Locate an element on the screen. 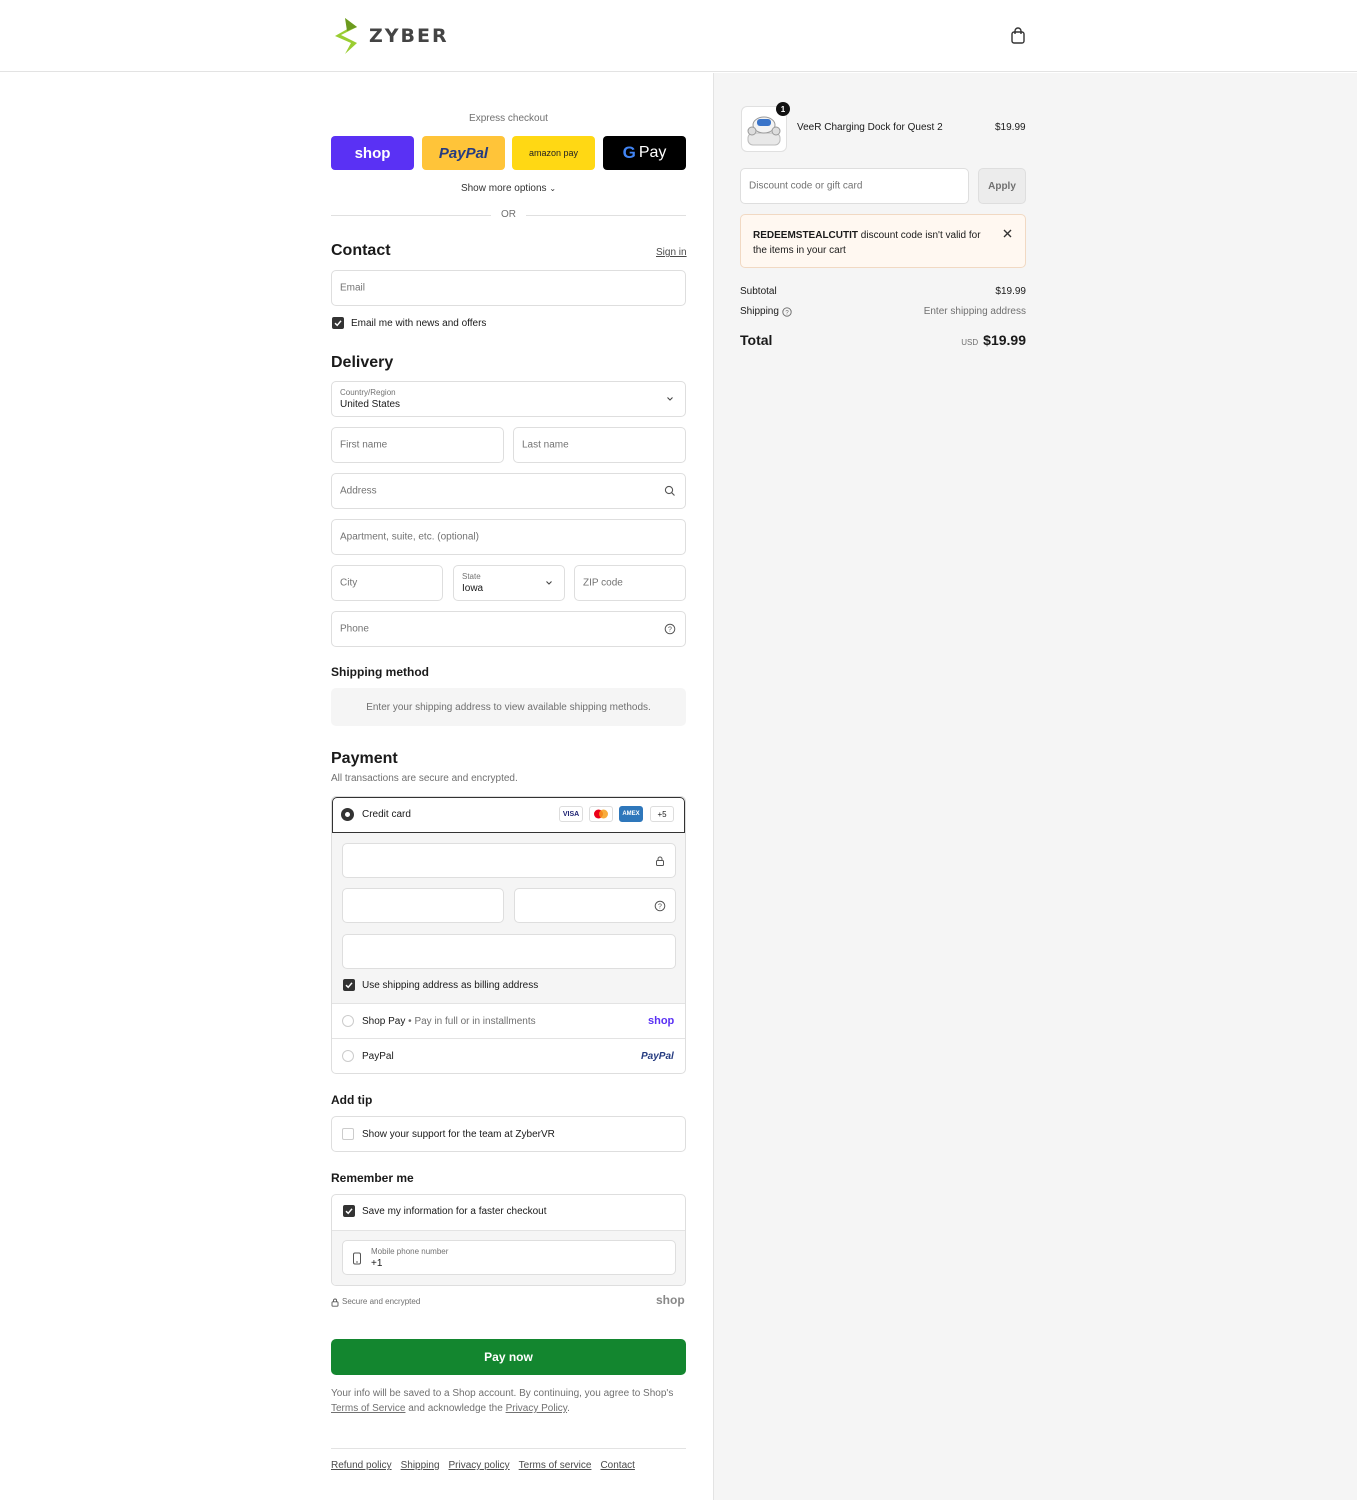  credit-card-radio is located at coordinates (347, 814).